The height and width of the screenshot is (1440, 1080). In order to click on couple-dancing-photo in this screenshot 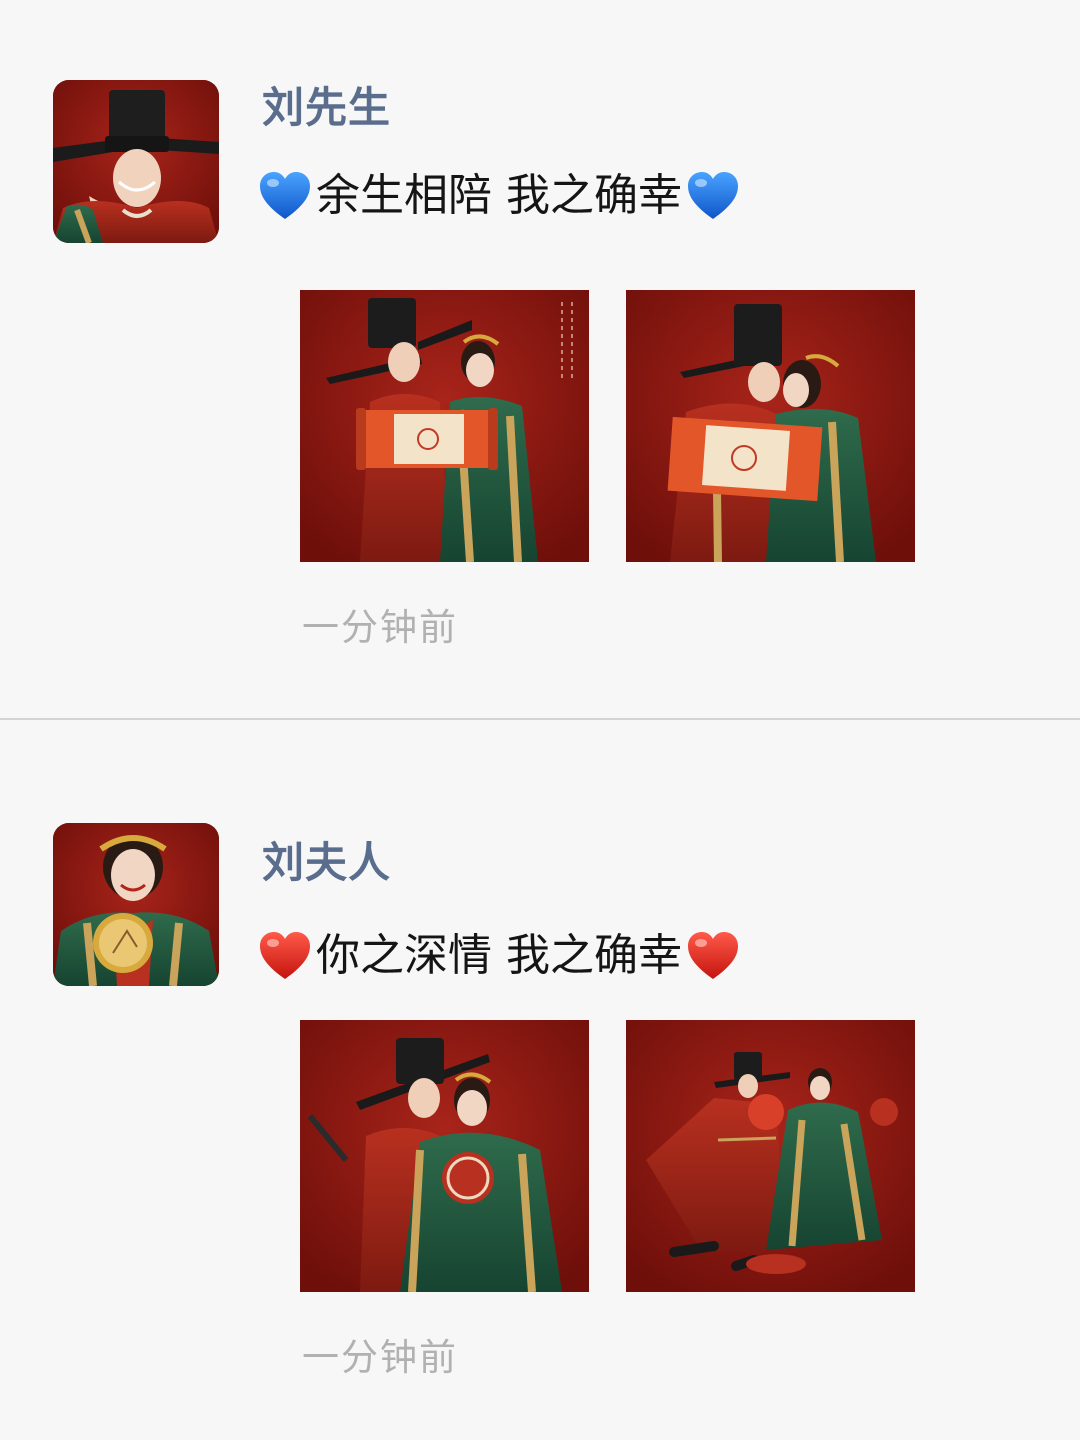, I will do `click(770, 1156)`.